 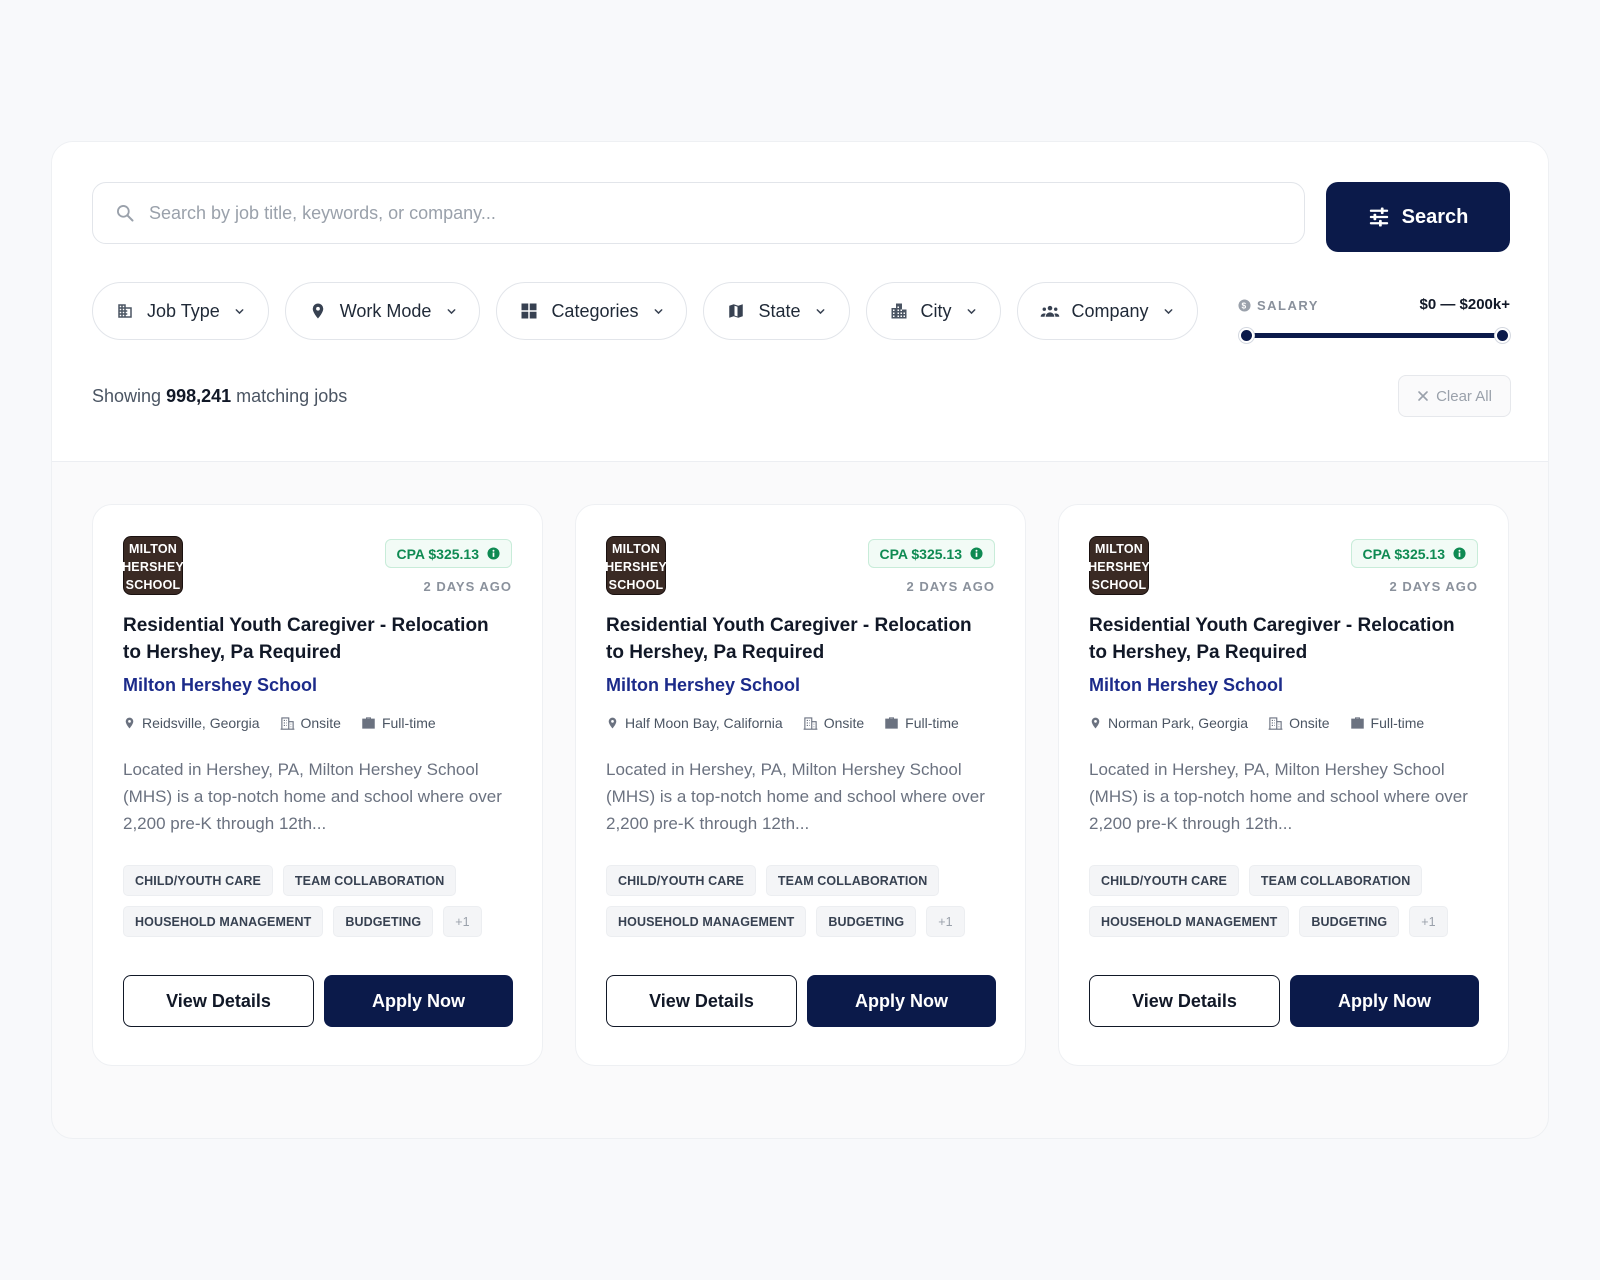 I want to click on filter-categories: Categories, so click(x=592, y=311).